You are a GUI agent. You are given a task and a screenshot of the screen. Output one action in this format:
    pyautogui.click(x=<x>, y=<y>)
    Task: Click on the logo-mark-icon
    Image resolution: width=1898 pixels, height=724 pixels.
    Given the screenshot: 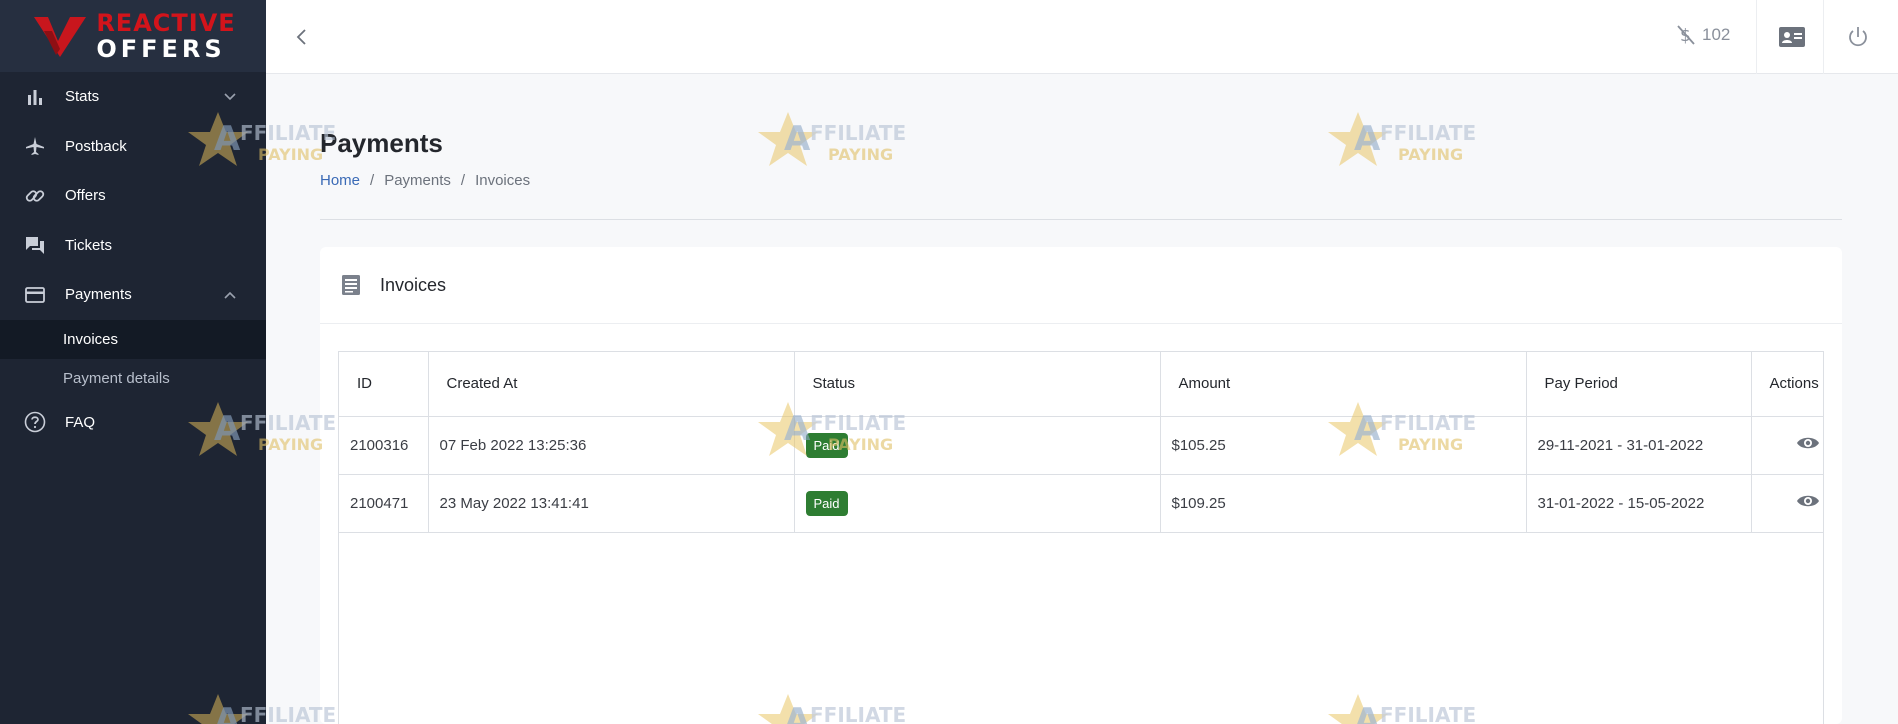 What is the action you would take?
    pyautogui.click(x=60, y=37)
    